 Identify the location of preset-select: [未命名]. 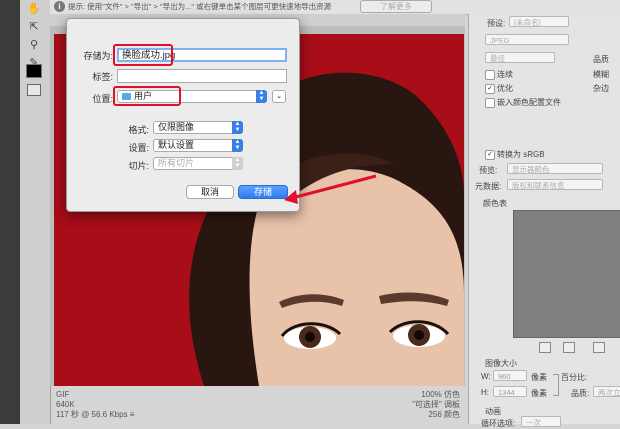
(539, 21).